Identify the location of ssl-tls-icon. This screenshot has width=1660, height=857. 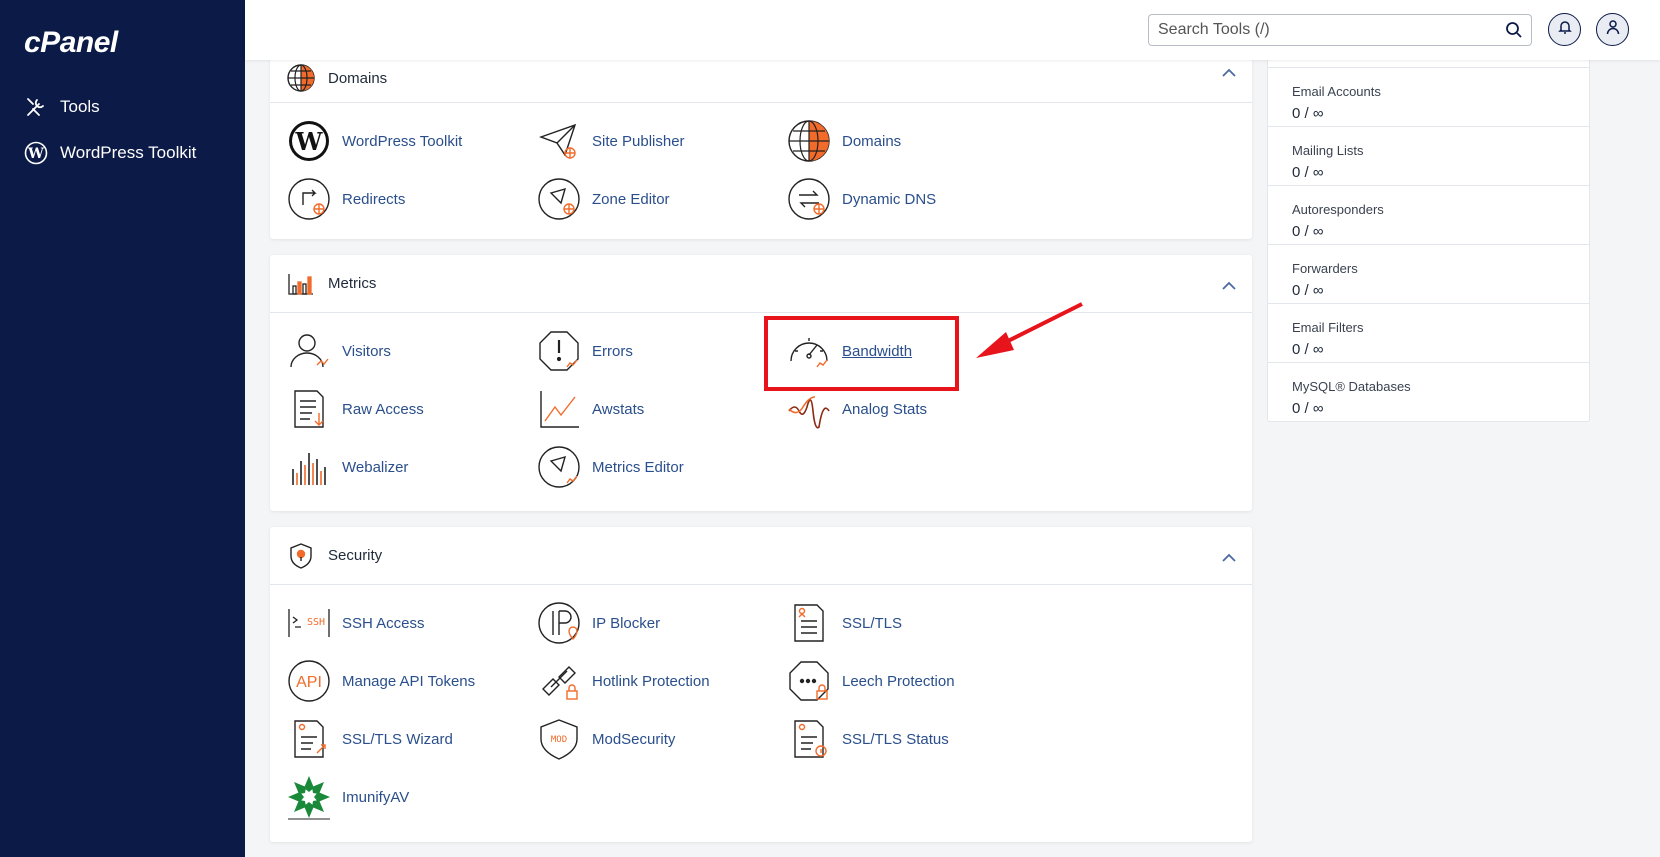
(809, 623).